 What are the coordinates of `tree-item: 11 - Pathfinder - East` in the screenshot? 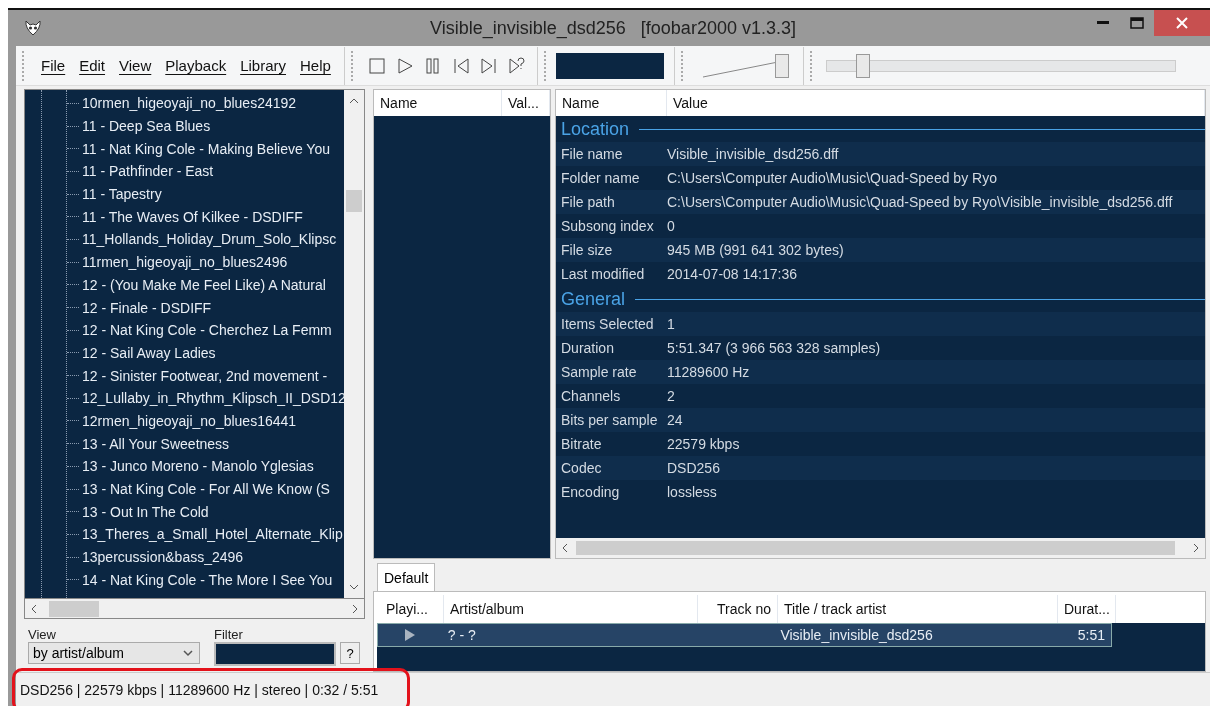 It's located at (148, 171).